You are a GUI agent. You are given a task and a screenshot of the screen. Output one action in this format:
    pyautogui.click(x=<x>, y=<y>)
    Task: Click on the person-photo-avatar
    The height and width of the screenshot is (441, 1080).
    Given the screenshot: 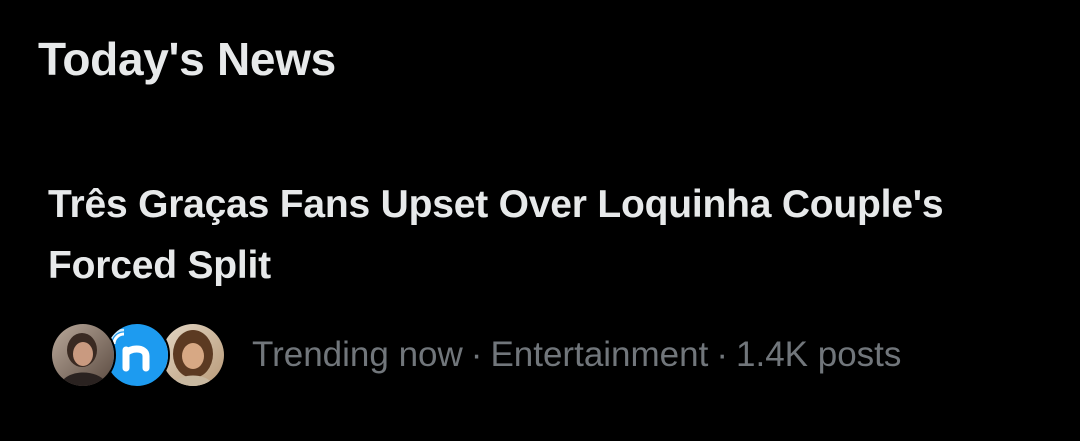 What is the action you would take?
    pyautogui.click(x=83, y=355)
    